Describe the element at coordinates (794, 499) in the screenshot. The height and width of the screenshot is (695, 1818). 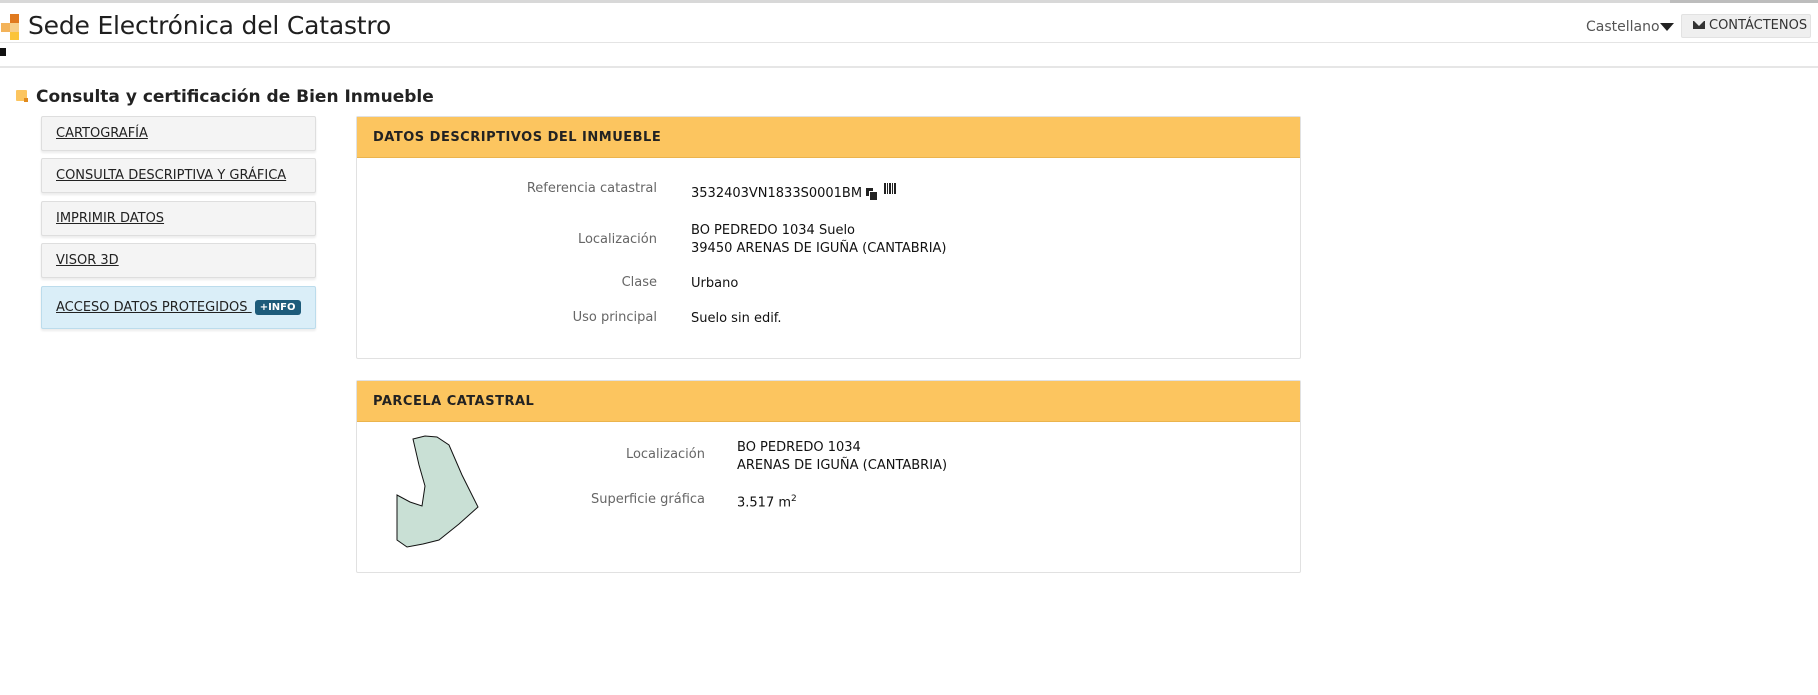
I see `superficie-exponent: 2` at that location.